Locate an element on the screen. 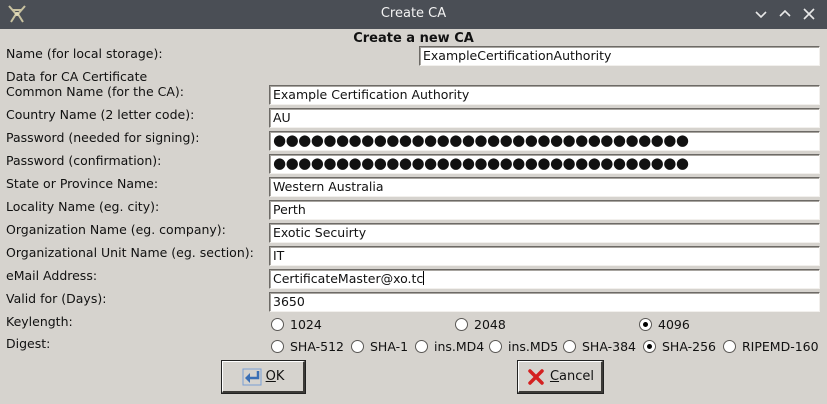 This screenshot has height=404, width=827. org-unit-label: Organizational Unit Name (eg. section): is located at coordinates (130, 252).